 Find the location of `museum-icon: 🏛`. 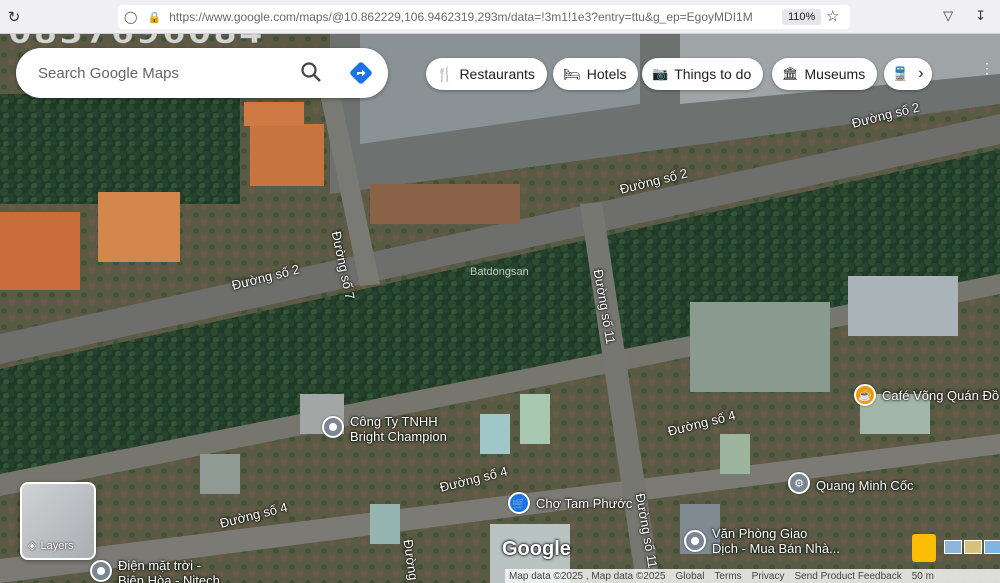

museum-icon: 🏛 is located at coordinates (790, 73).